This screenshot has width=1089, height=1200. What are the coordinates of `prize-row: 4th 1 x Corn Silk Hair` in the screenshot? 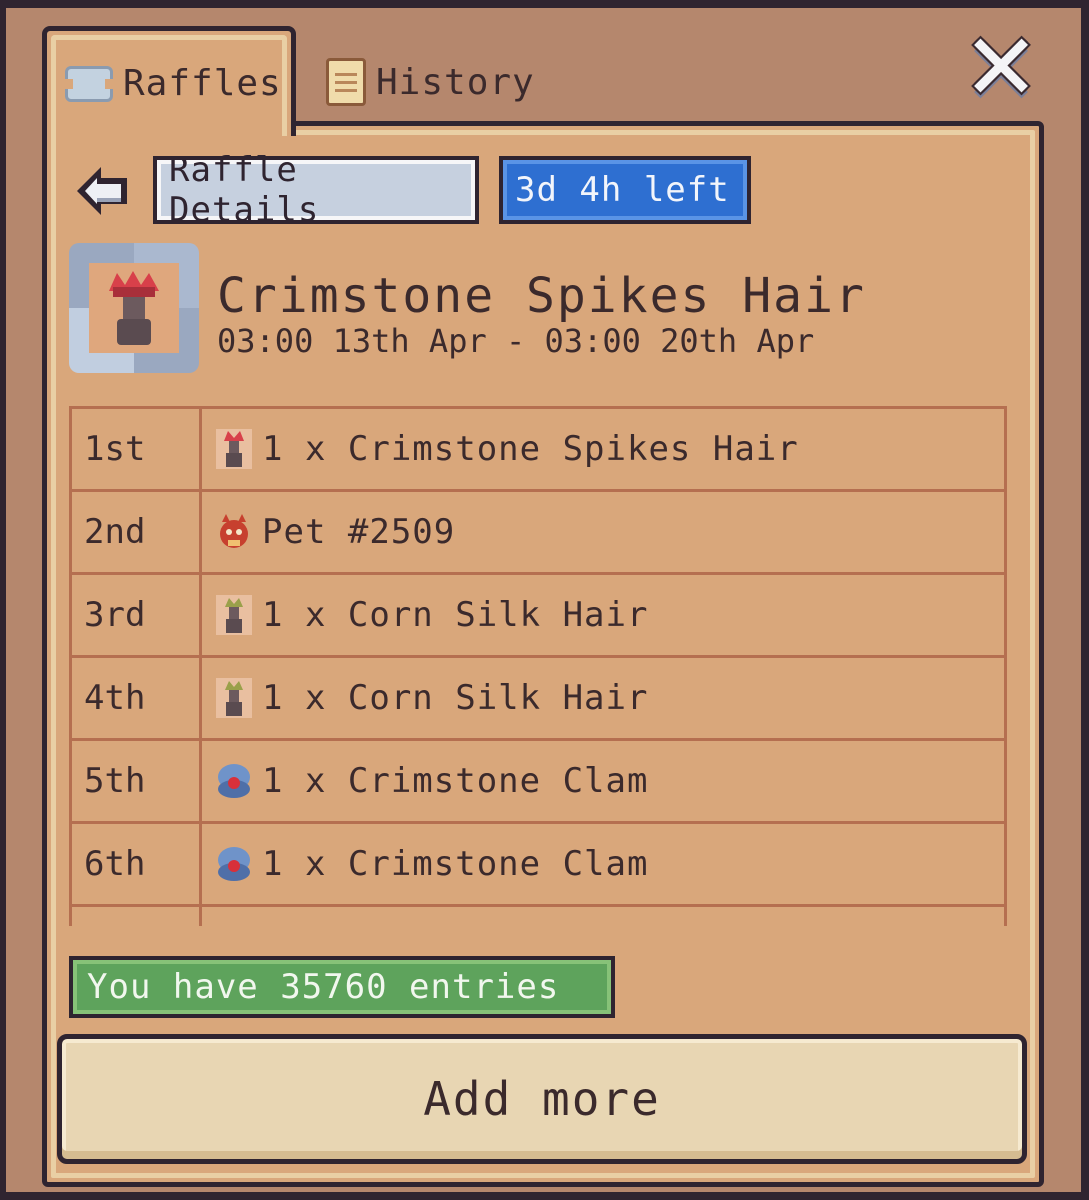 It's located at (538, 699).